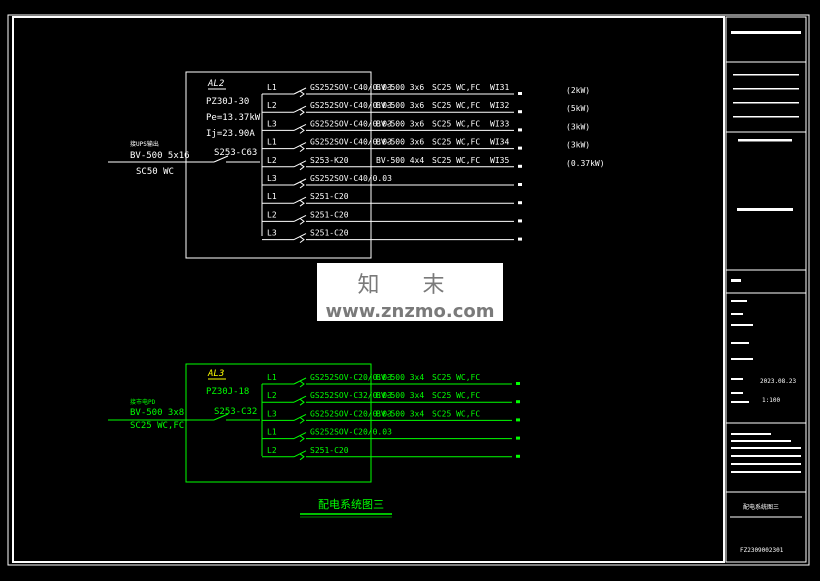 The height and width of the screenshot is (581, 820). Describe the element at coordinates (160, 156) in the screenshot. I see `al2-feed-cable: BV-500 5x16` at that location.